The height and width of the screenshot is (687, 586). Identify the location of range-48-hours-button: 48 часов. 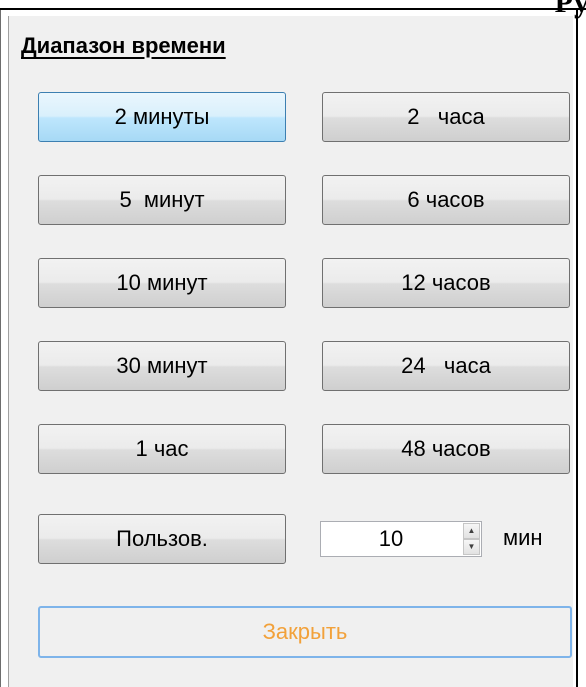
(446, 449).